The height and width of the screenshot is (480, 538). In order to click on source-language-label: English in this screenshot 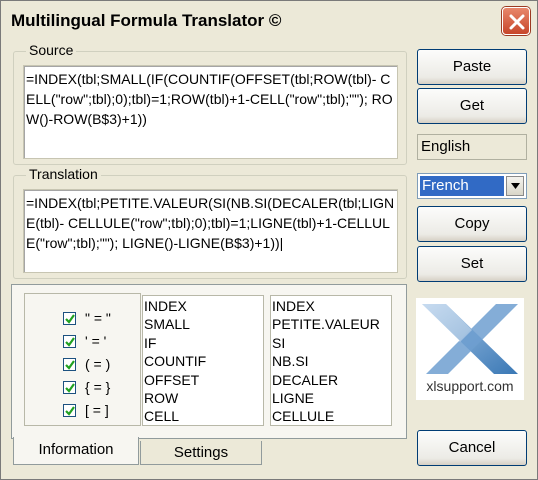, I will do `click(472, 147)`.